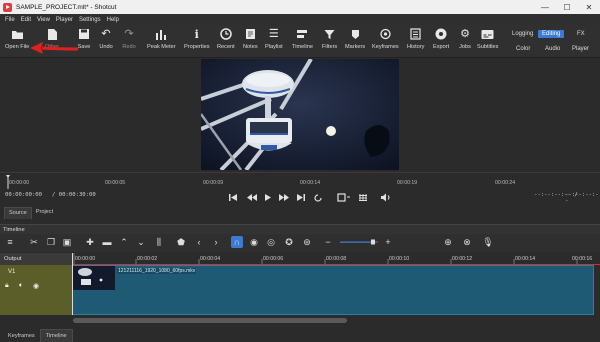  What do you see at coordinates (567, 7) in the screenshot?
I see `maximize-button: ☐` at bounding box center [567, 7].